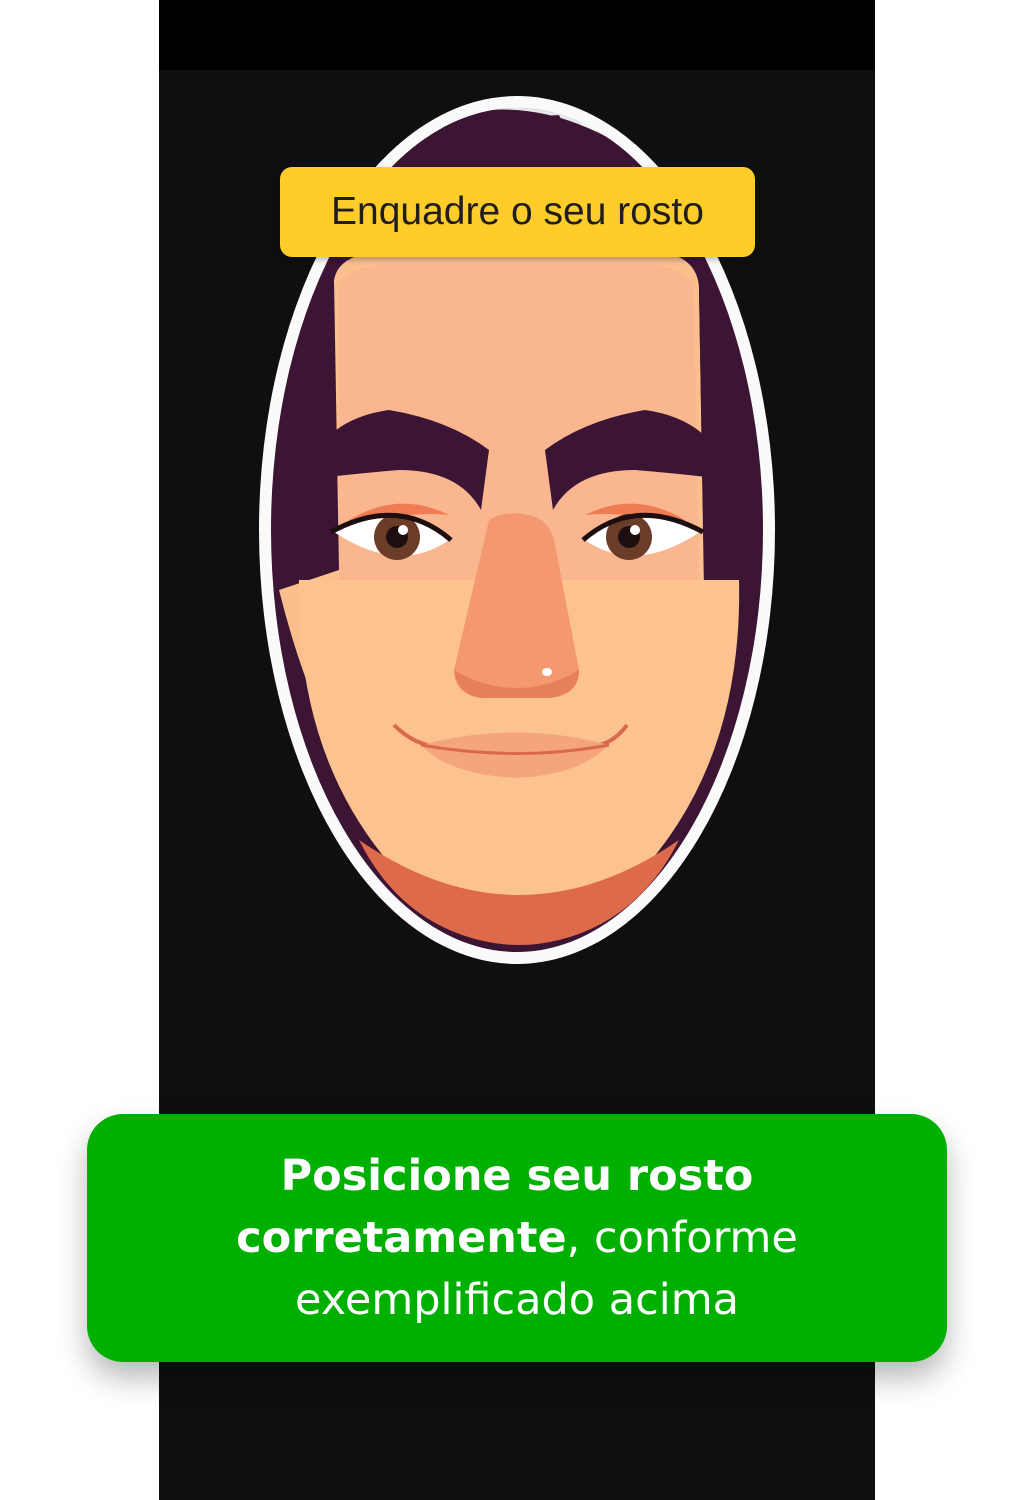 The image size is (1034, 1500). I want to click on status-bar, so click(517, 35).